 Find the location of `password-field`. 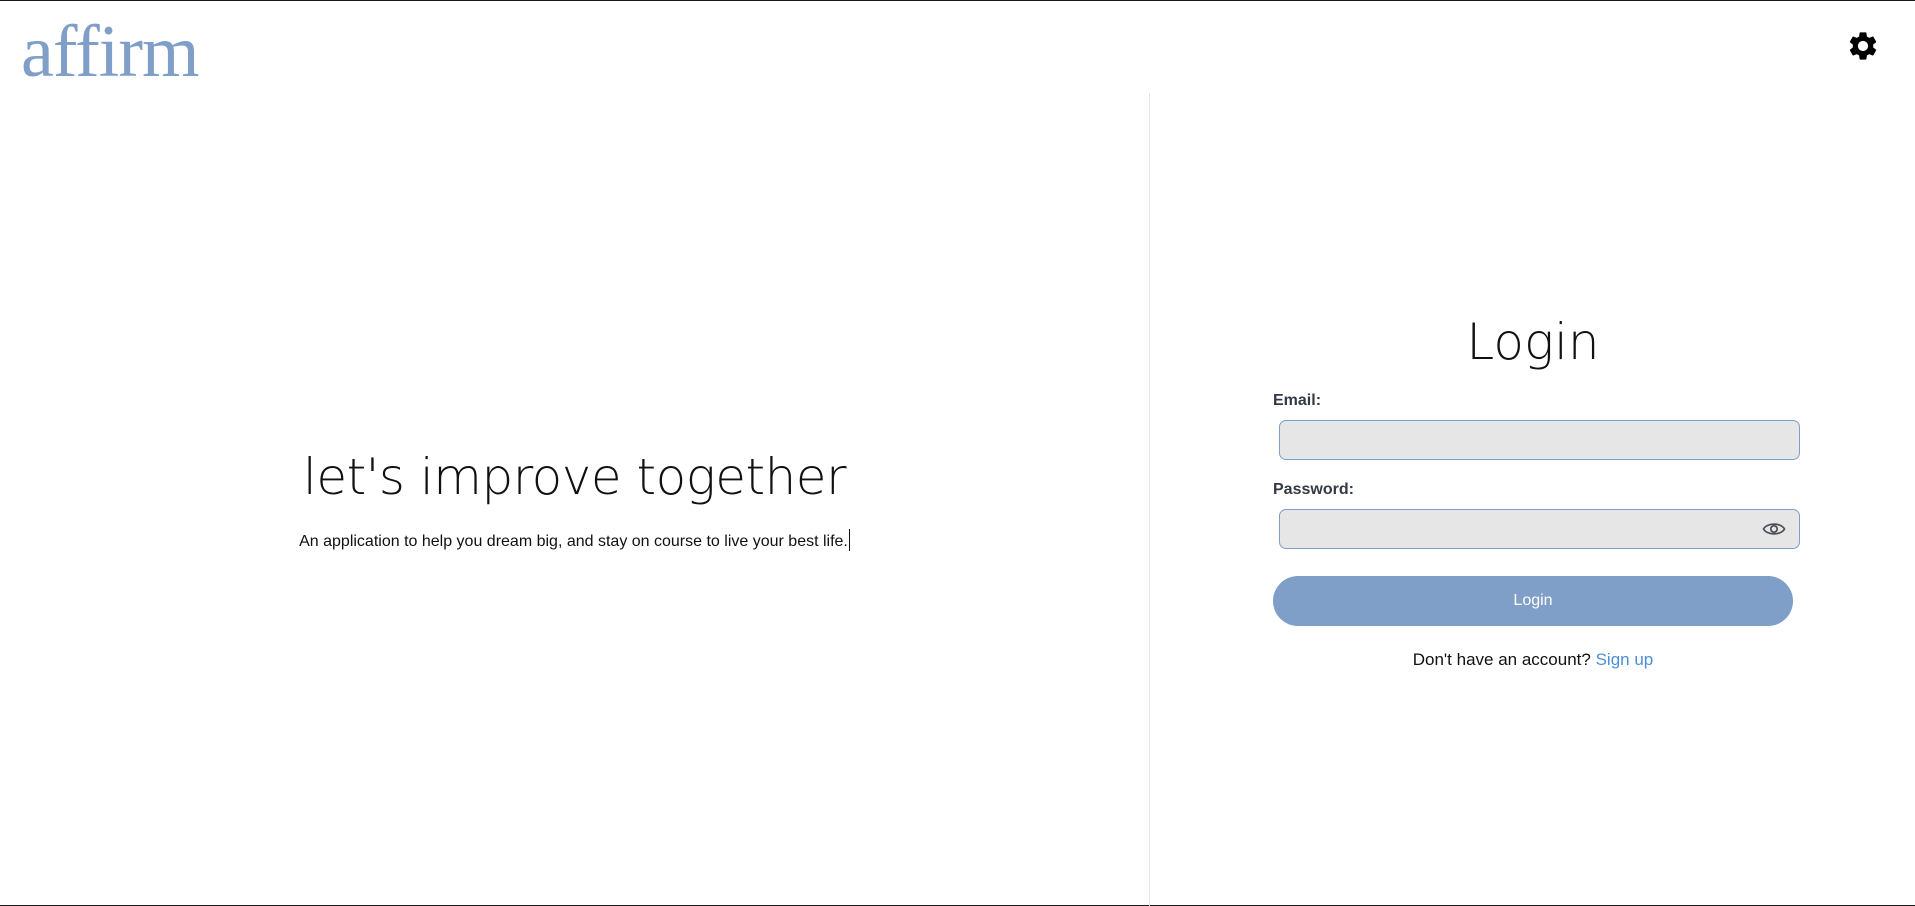

password-field is located at coordinates (1539, 529).